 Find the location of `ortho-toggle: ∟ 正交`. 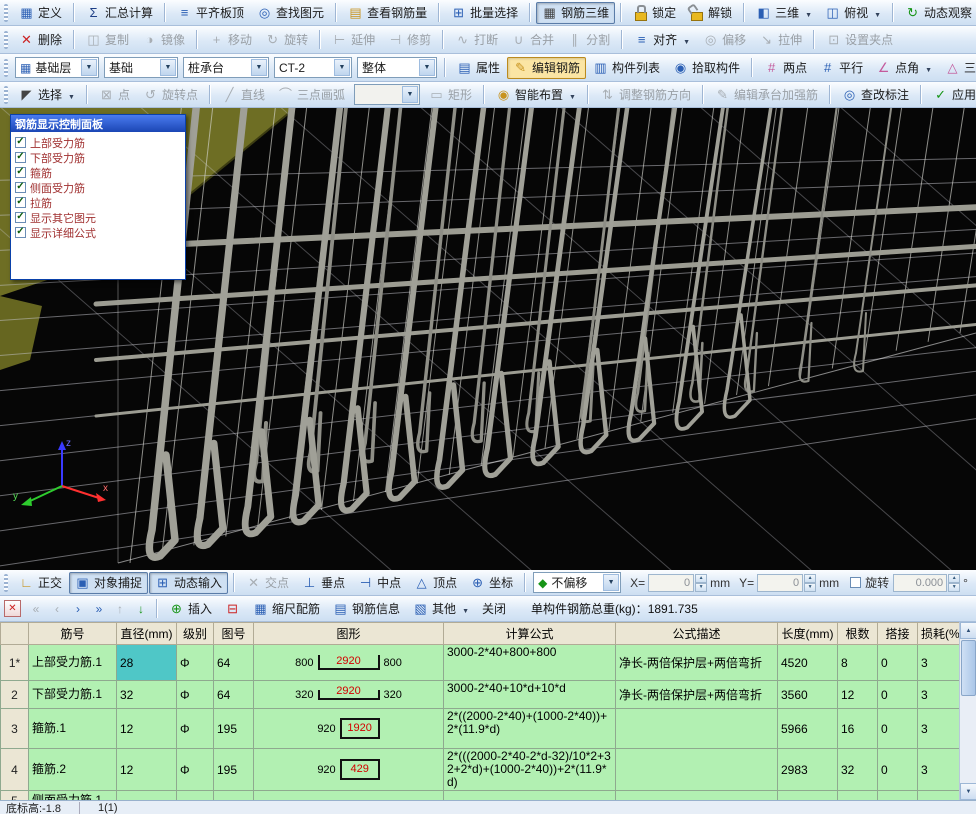

ortho-toggle: ∟ 正交 is located at coordinates (40, 583).